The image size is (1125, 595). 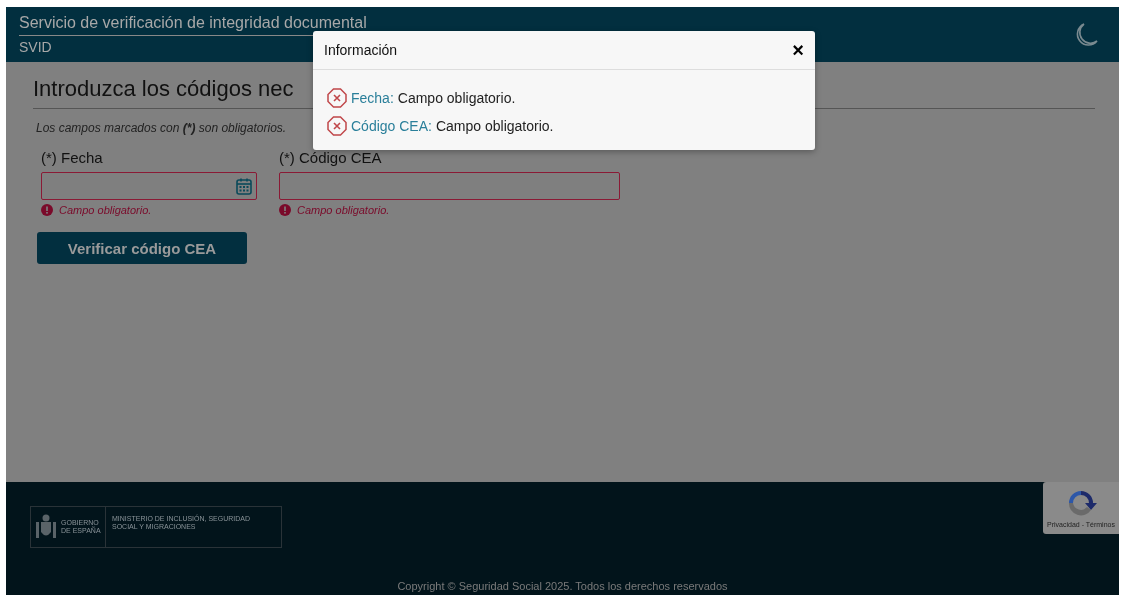 What do you see at coordinates (391, 126) in the screenshot?
I see `field-link: Código CEA:` at bounding box center [391, 126].